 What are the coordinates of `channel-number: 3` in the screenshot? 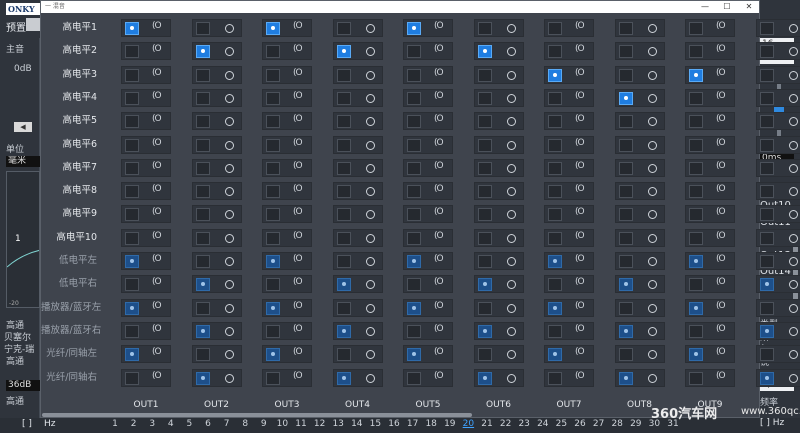 It's located at (152, 424).